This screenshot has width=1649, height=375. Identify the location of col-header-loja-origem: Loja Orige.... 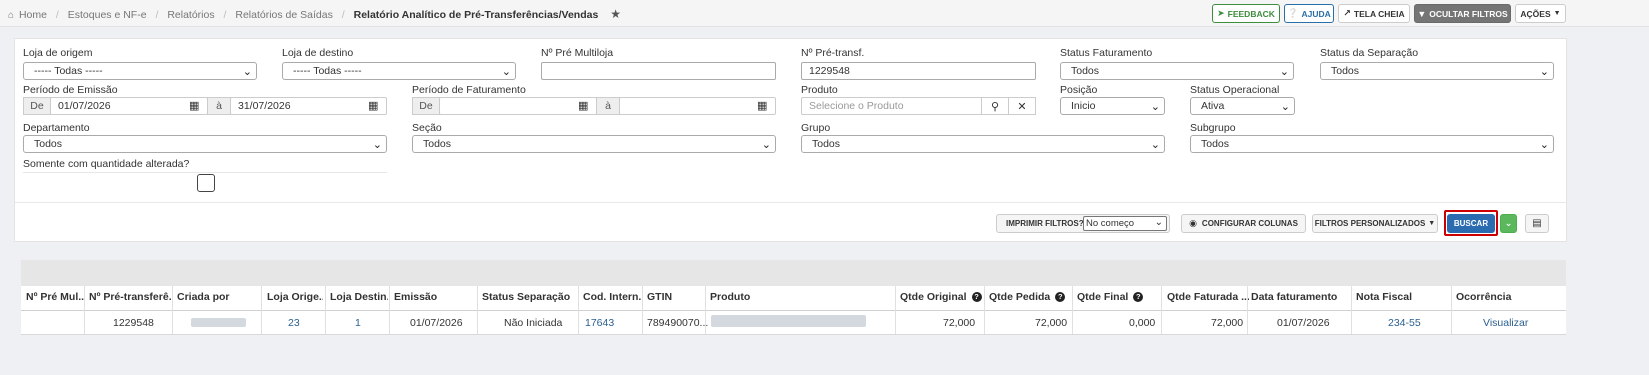
(295, 297).